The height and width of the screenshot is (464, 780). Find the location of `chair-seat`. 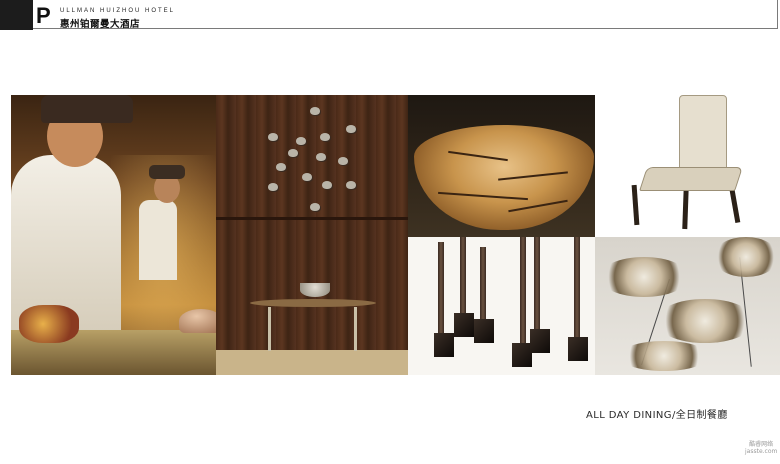

chair-seat is located at coordinates (691, 179).